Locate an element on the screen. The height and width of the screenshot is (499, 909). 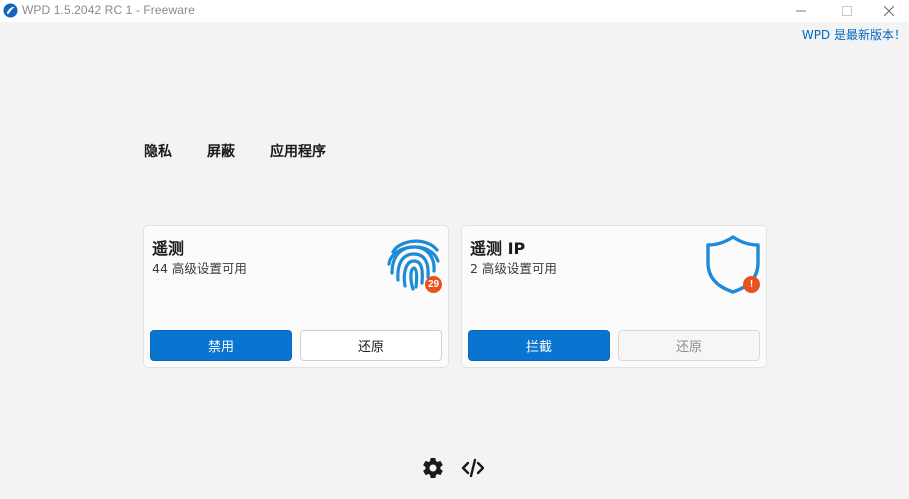
minimize-button is located at coordinates (801, 11).